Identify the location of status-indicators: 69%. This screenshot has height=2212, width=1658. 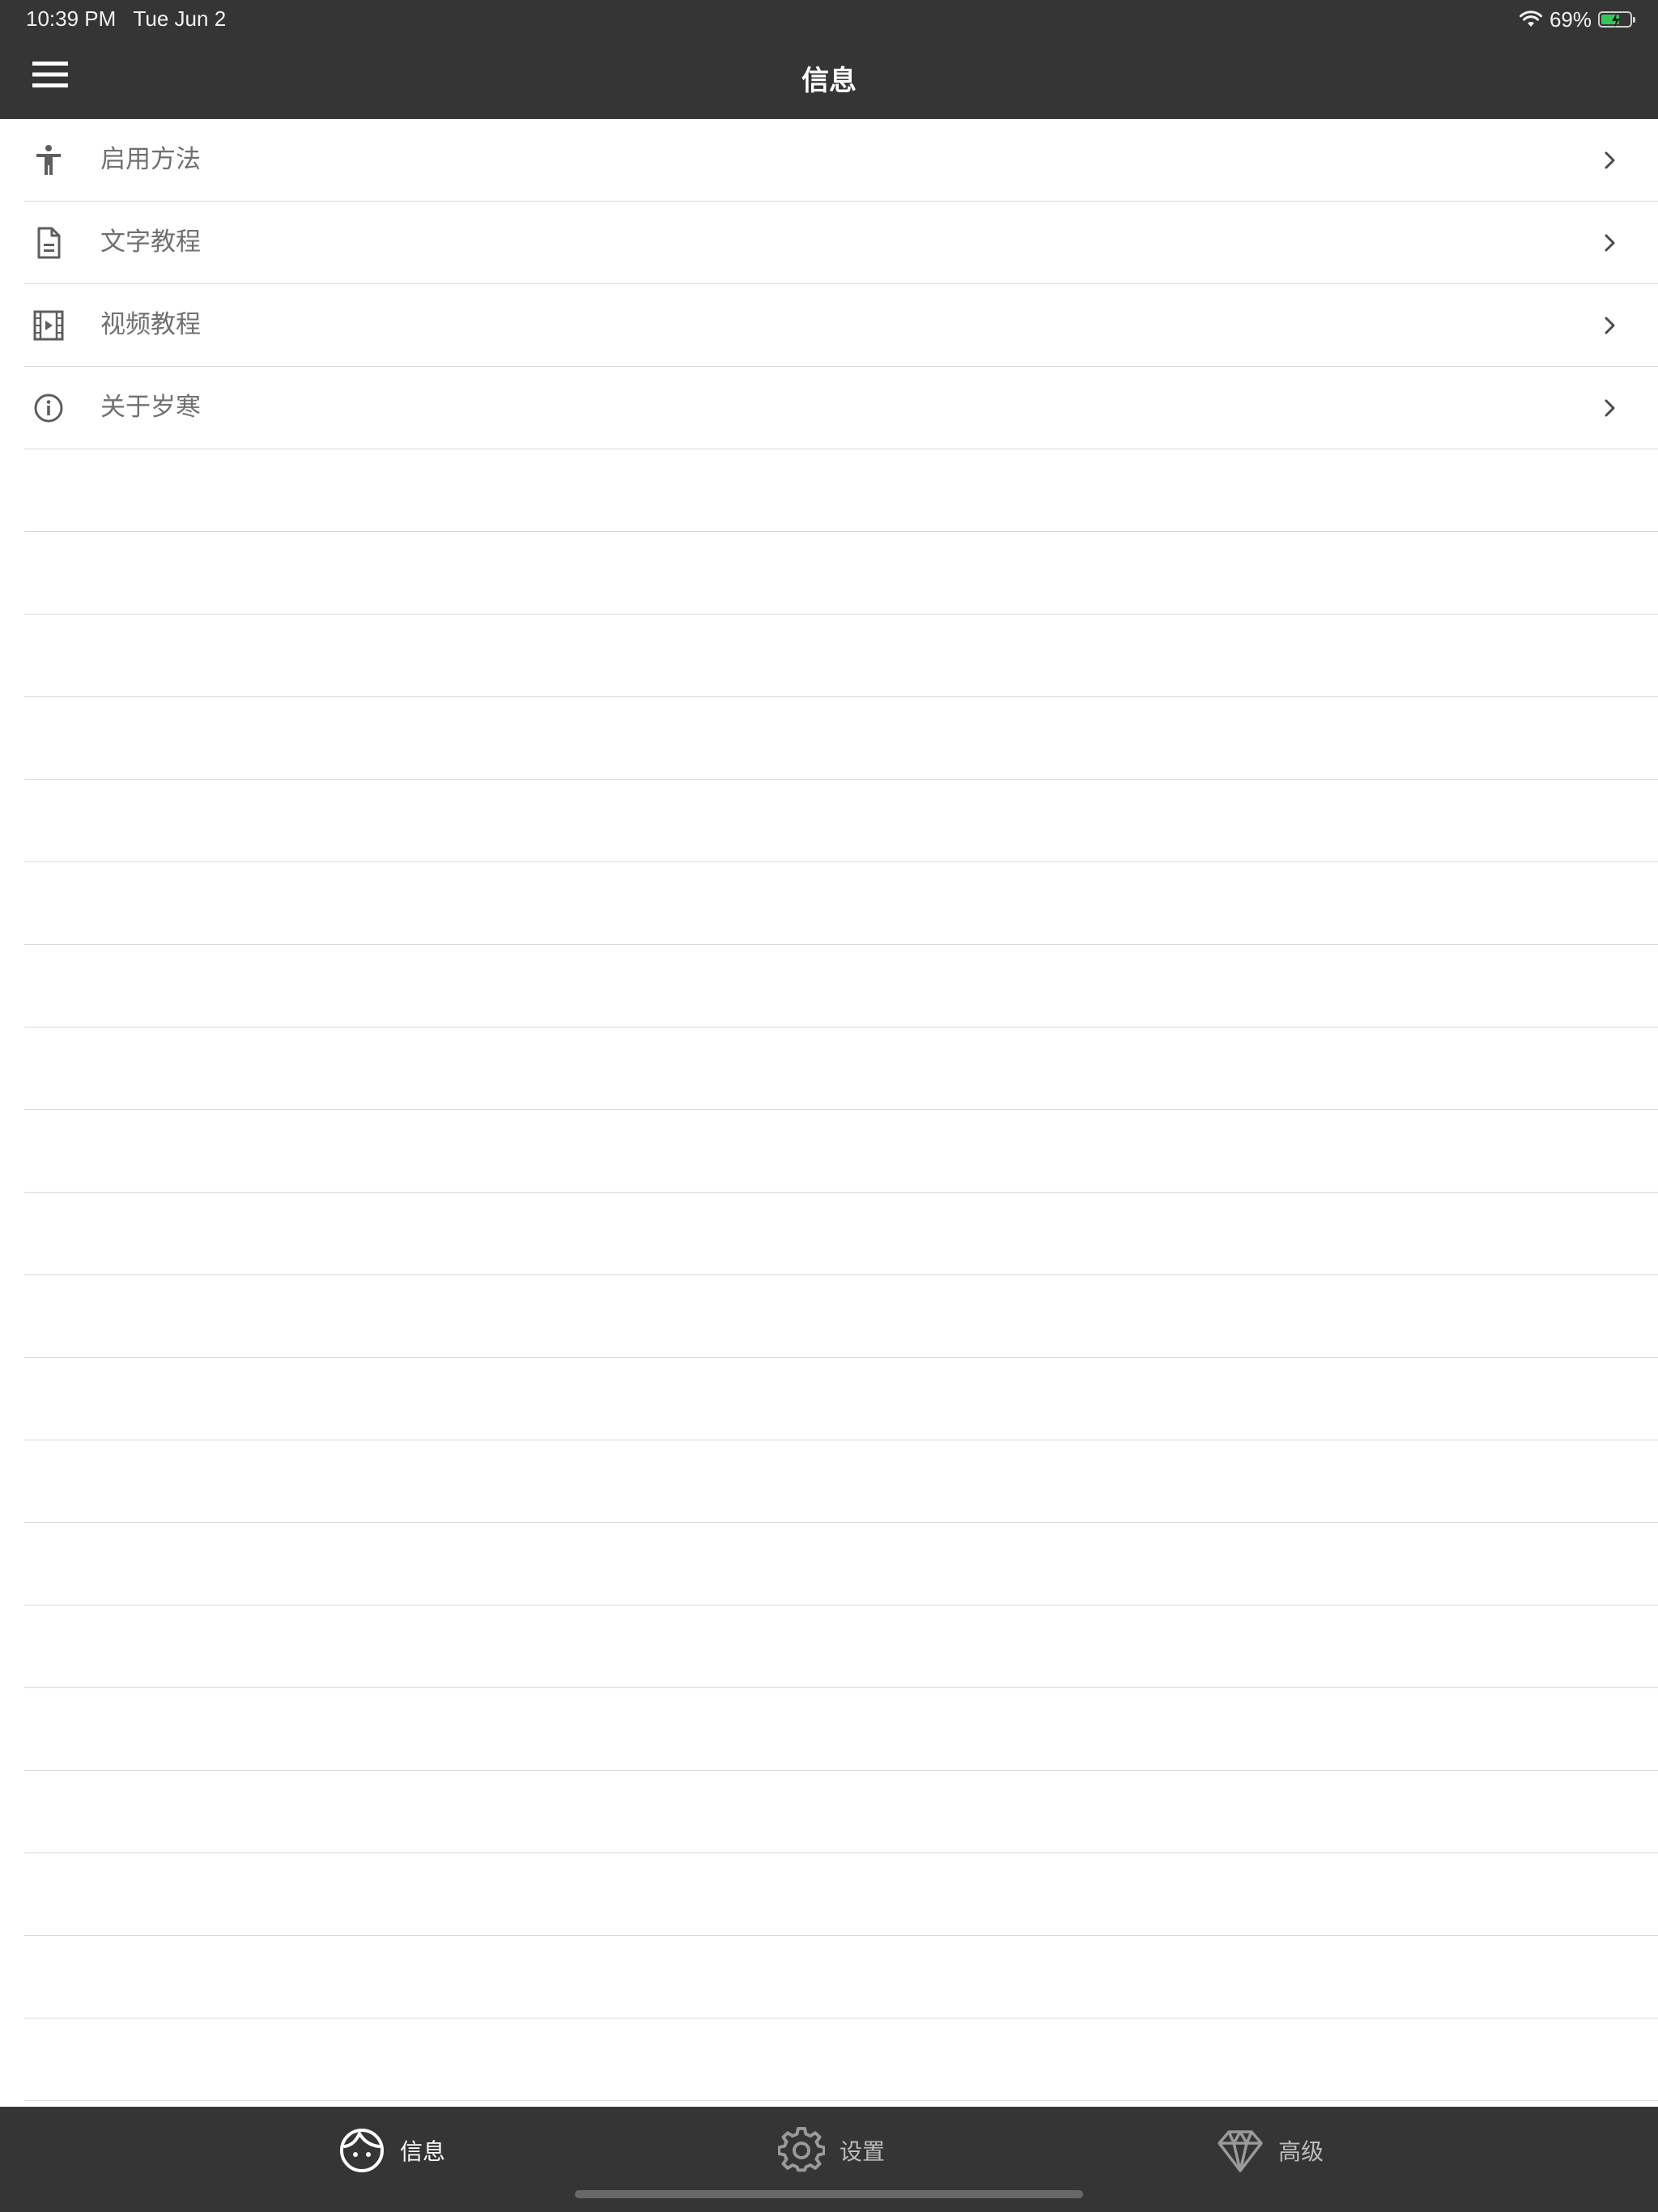
(1577, 19).